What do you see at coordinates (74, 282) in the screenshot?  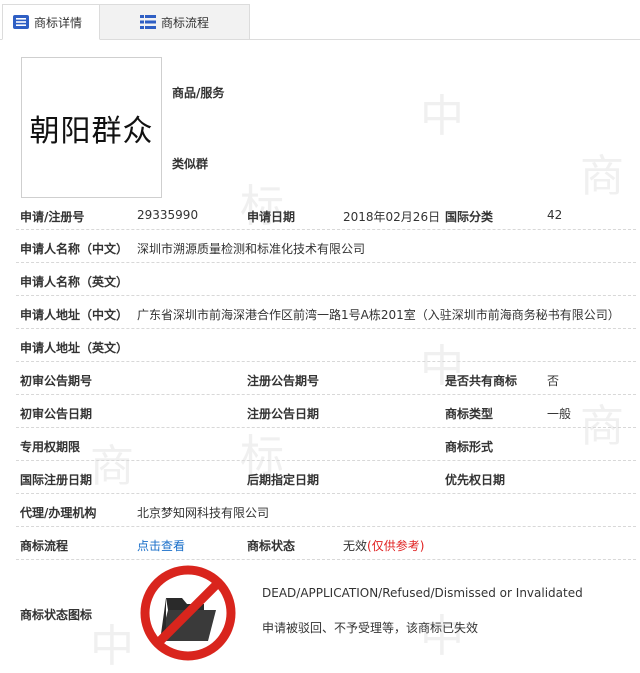 I see `applicant-en-label: 申请人名称（英文）` at bounding box center [74, 282].